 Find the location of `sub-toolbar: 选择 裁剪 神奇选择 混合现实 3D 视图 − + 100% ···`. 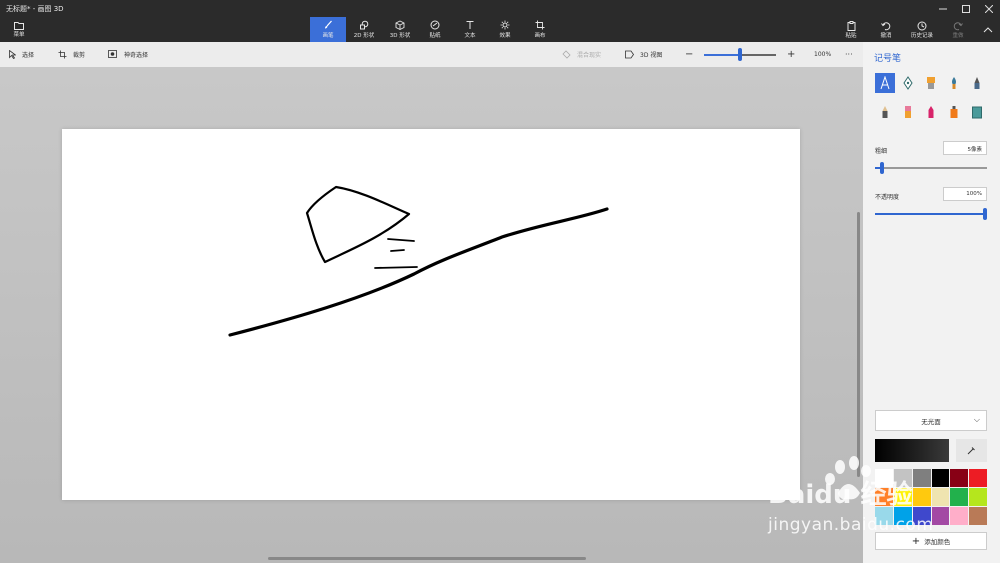

sub-toolbar: 选择 裁剪 神奇选择 混合现实 3D 视图 − + 100% ··· is located at coordinates (431, 54).